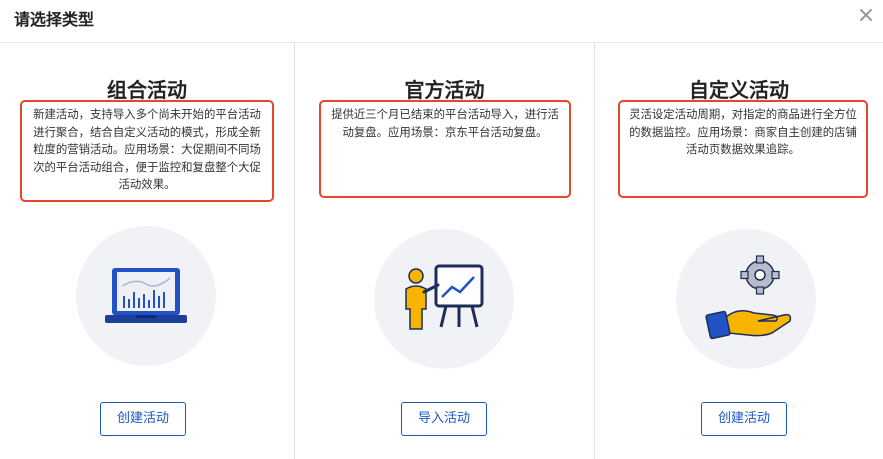  I want to click on create-custom-activity-button: 创建活动, so click(744, 419).